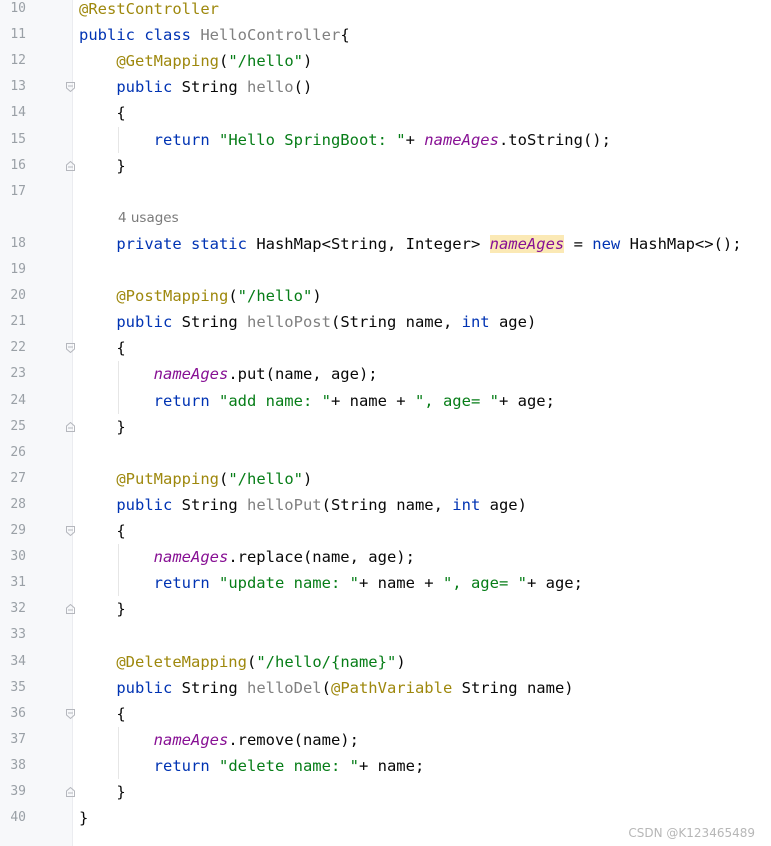  Describe the element at coordinates (219, 740) in the screenshot. I see `code-text: nameAges.remove(name);` at that location.